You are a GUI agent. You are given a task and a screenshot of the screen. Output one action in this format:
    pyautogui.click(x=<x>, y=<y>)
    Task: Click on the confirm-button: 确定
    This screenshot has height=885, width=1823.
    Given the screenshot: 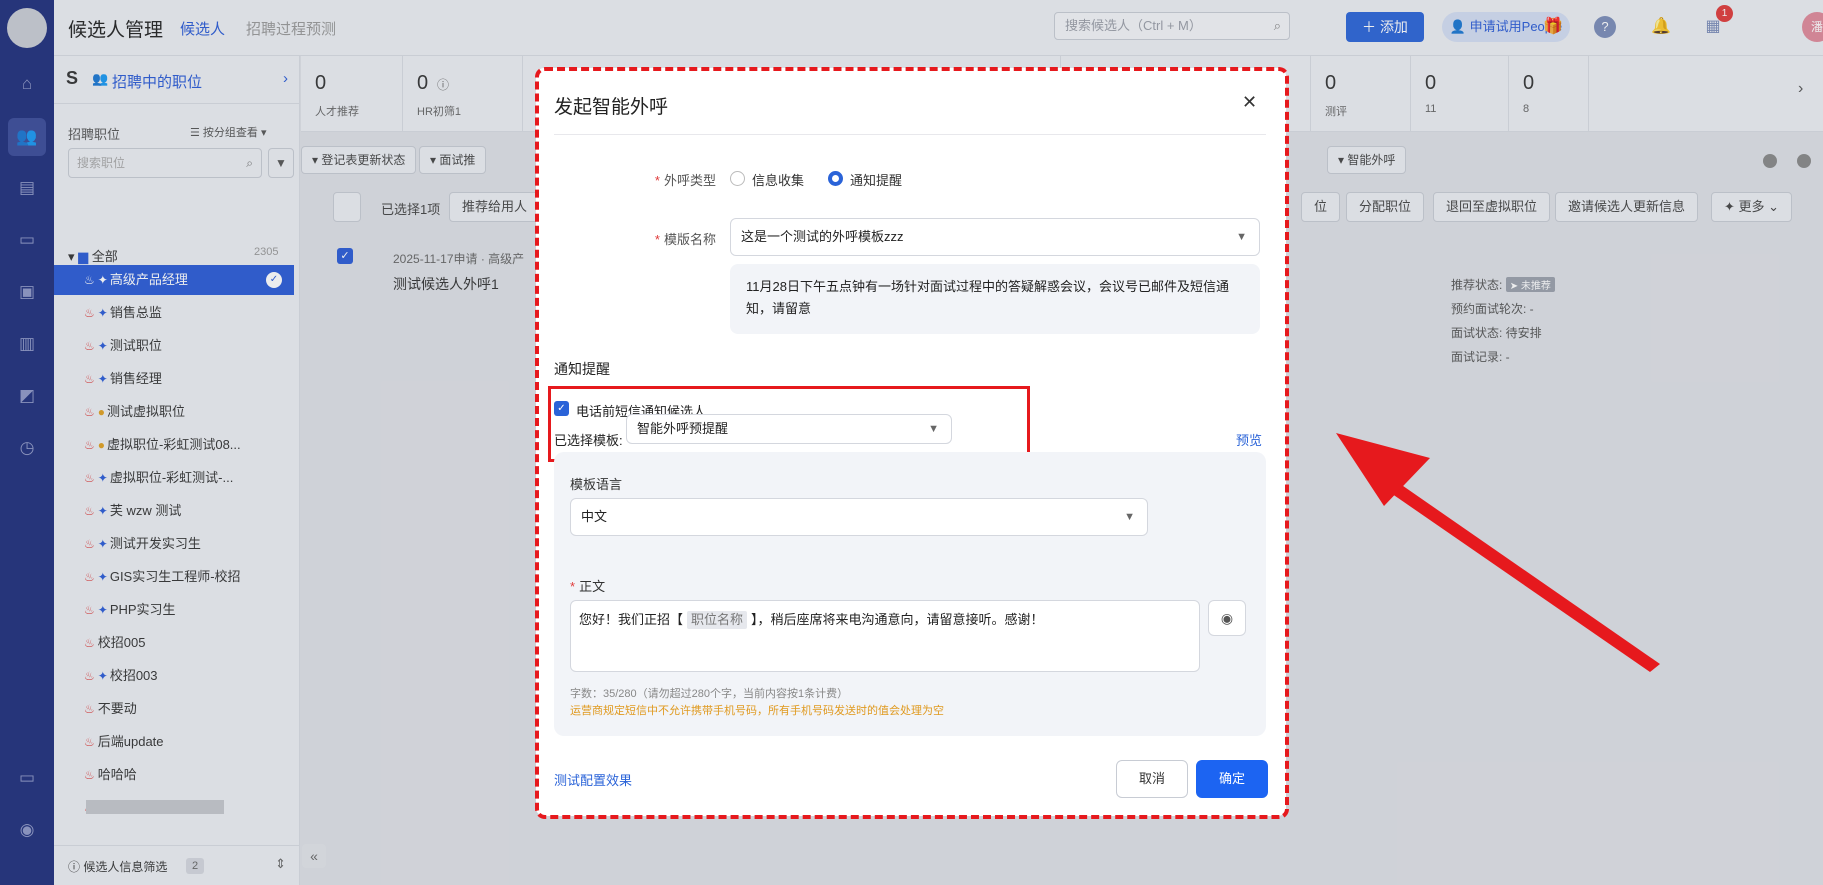 What is the action you would take?
    pyautogui.click(x=1232, y=779)
    